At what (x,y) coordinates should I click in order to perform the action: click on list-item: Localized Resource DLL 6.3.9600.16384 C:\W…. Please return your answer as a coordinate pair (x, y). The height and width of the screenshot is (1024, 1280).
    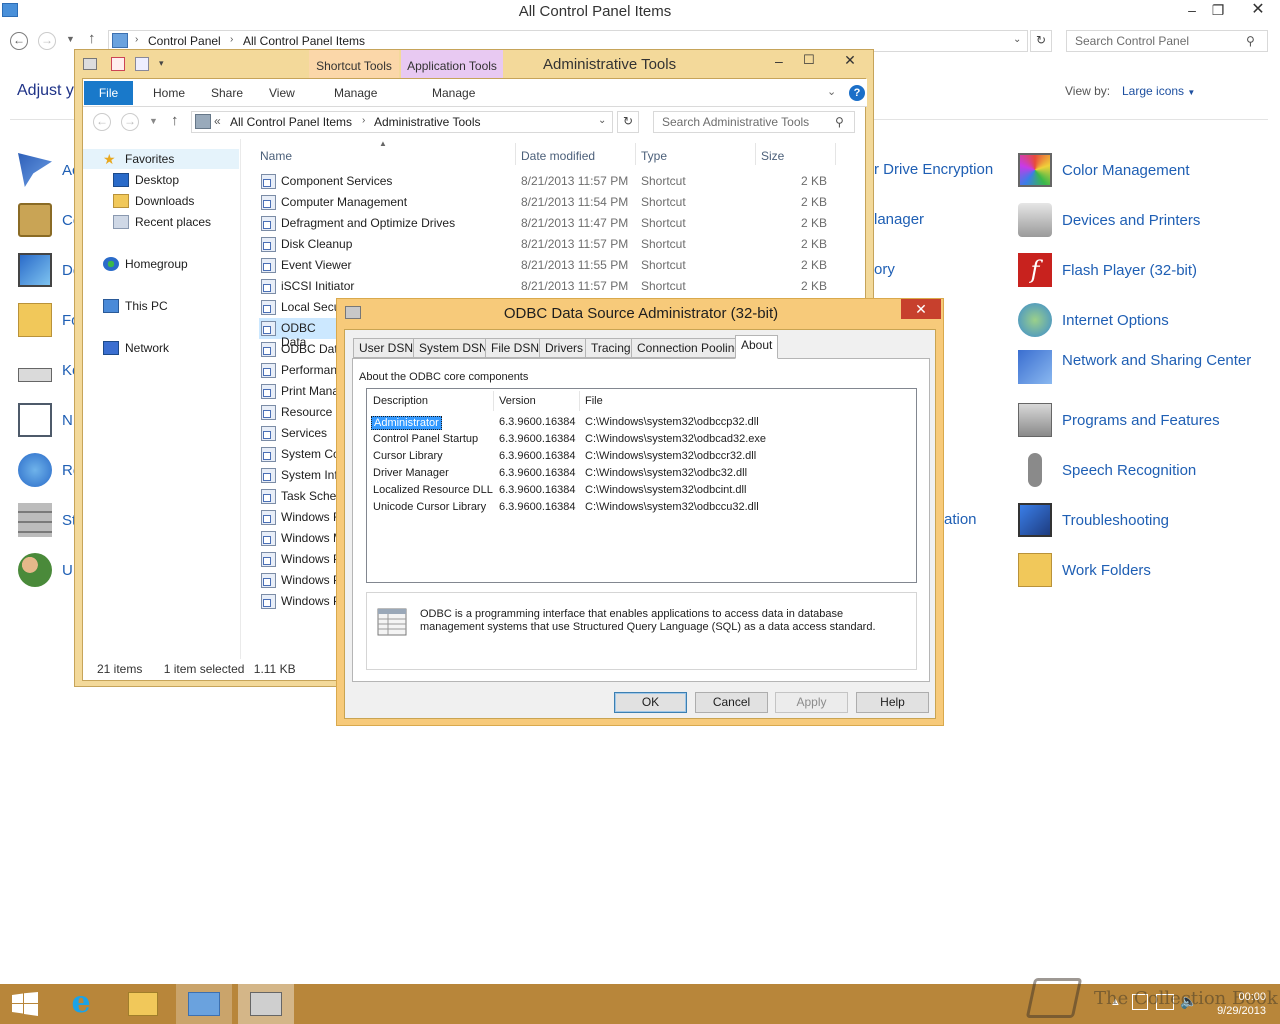
    Looking at the image, I should click on (641, 490).